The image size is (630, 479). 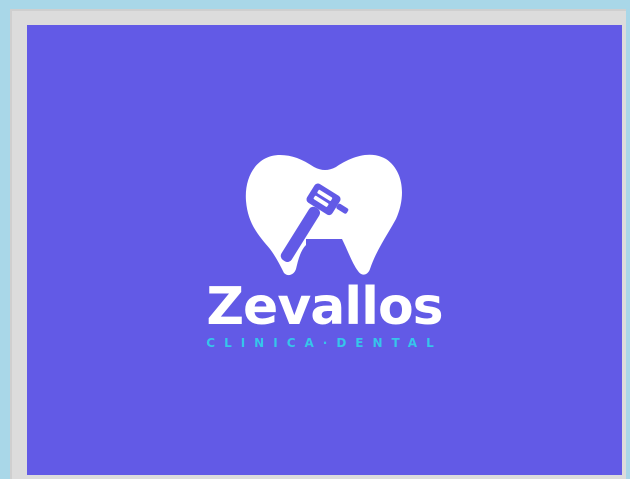 I want to click on clinic-name: Zevallos, so click(x=324, y=307).